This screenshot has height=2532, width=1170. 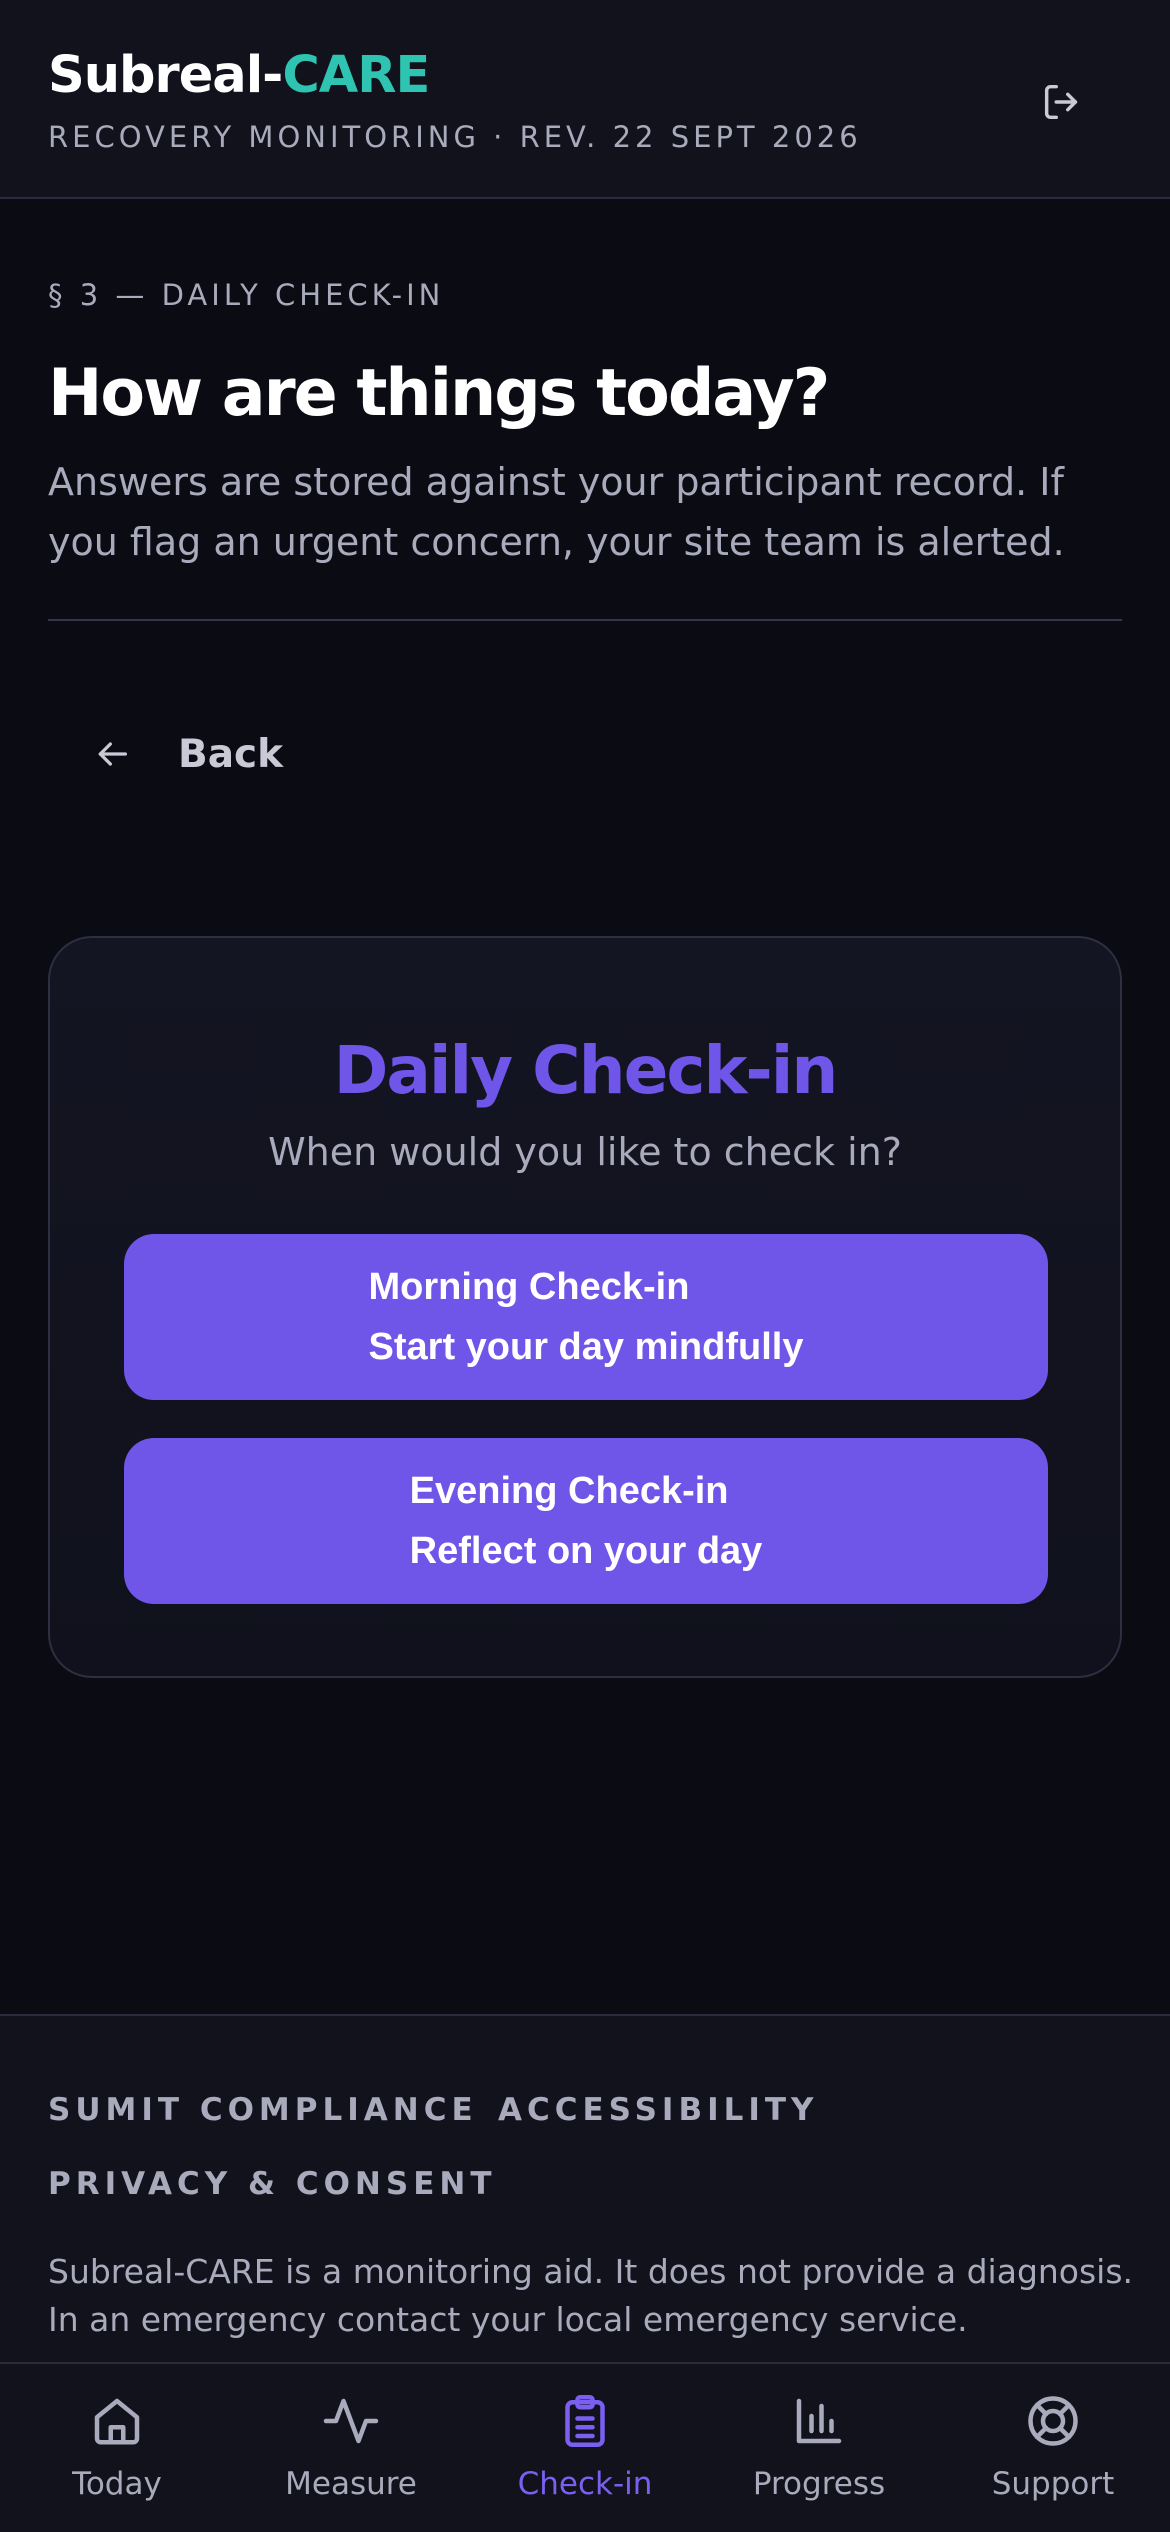 What do you see at coordinates (1053, 2421) in the screenshot?
I see `lifebuoy-icon` at bounding box center [1053, 2421].